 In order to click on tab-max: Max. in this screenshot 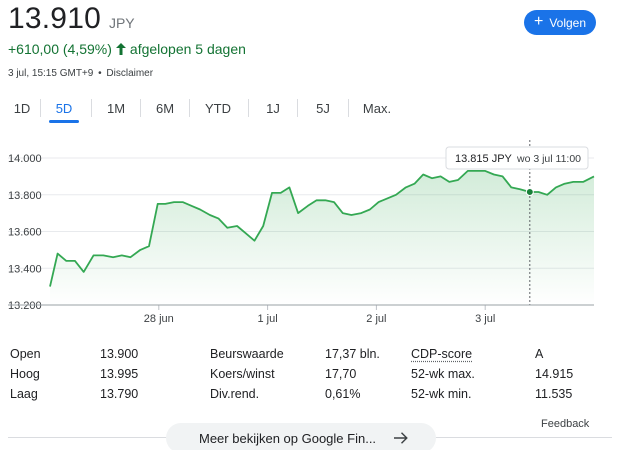, I will do `click(377, 108)`.